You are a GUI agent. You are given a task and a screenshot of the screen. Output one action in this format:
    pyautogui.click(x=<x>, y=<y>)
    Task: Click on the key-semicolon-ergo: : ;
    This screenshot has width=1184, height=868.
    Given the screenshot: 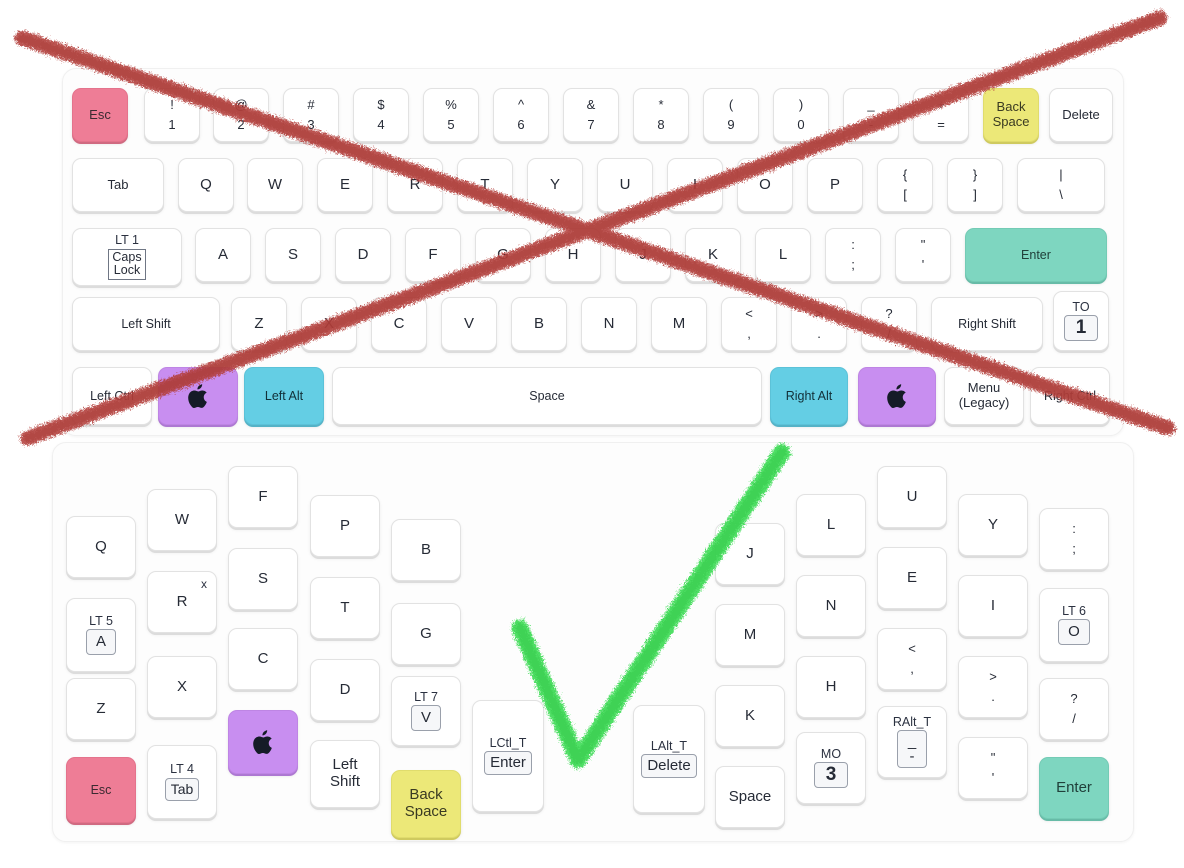 What is the action you would take?
    pyautogui.click(x=1074, y=539)
    